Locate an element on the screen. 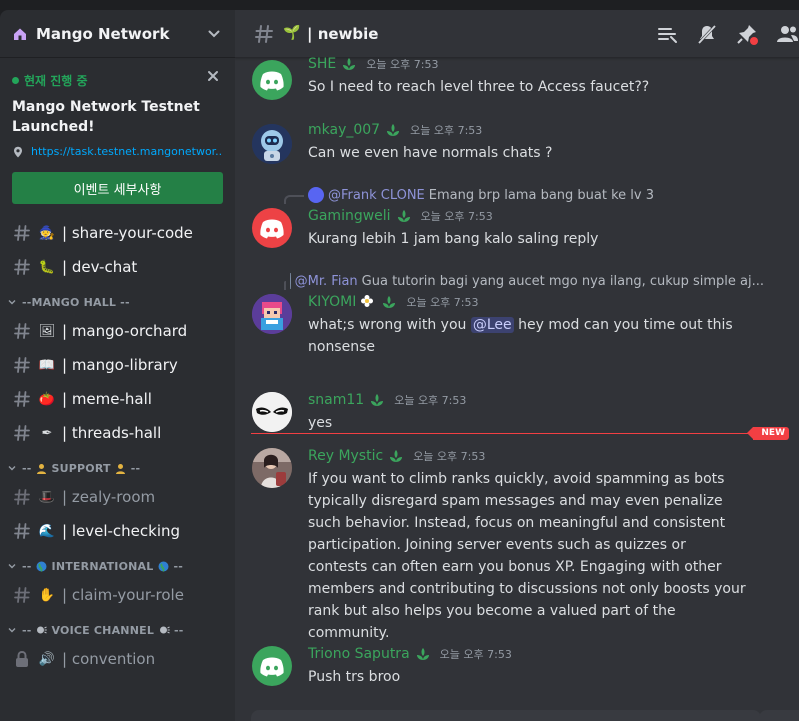 Image resolution: width=799 pixels, height=721 pixels. username: KIYOMI is located at coordinates (332, 302).